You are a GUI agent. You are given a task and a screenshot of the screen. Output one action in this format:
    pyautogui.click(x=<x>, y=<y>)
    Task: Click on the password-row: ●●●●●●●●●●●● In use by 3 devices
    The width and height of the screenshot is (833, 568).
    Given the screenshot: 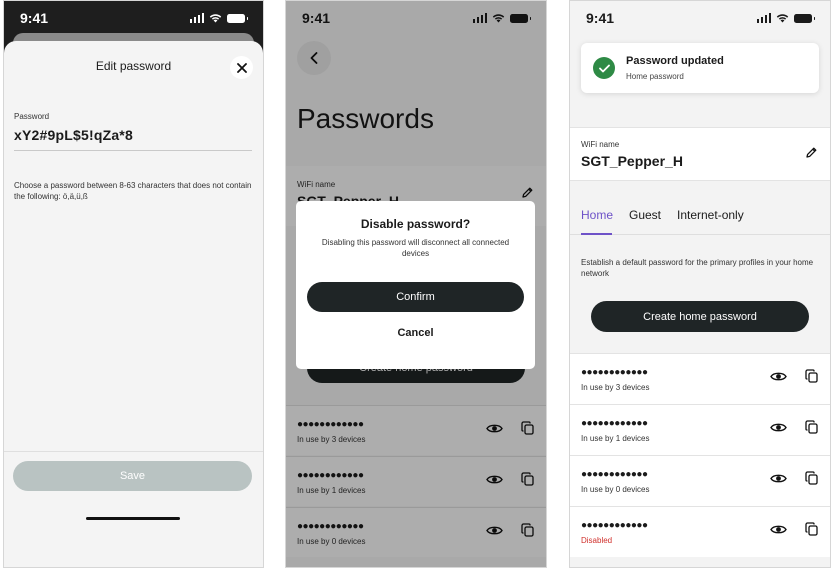 What is the action you would take?
    pyautogui.click(x=700, y=378)
    